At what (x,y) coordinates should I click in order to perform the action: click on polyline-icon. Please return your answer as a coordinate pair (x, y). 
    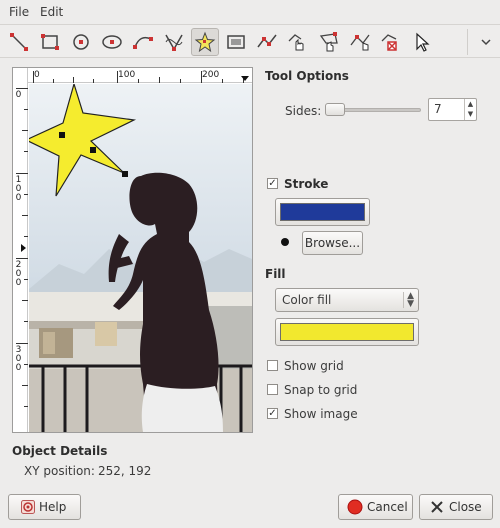
    Looking at the image, I should click on (267, 41).